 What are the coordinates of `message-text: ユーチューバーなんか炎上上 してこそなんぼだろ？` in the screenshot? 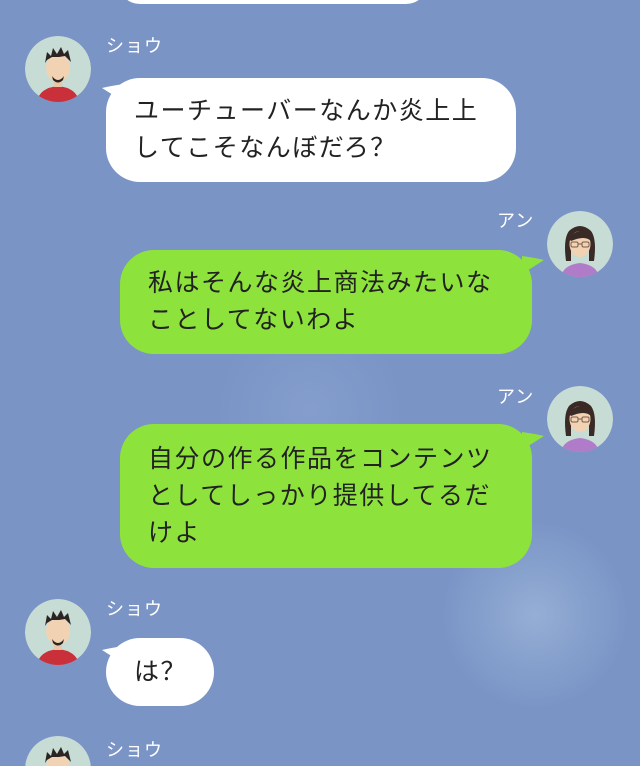 It's located at (306, 129).